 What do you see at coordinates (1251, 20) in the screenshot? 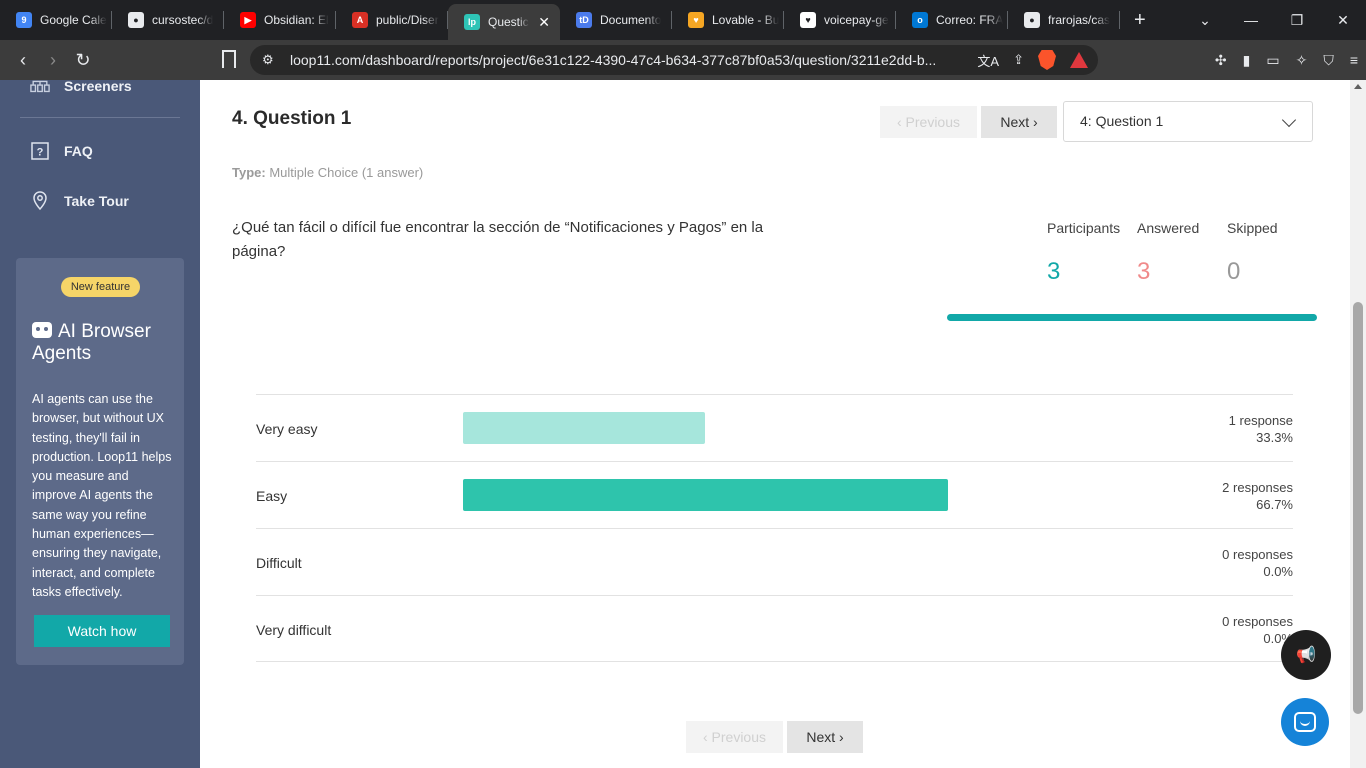
I see `minimize-button: —` at bounding box center [1251, 20].